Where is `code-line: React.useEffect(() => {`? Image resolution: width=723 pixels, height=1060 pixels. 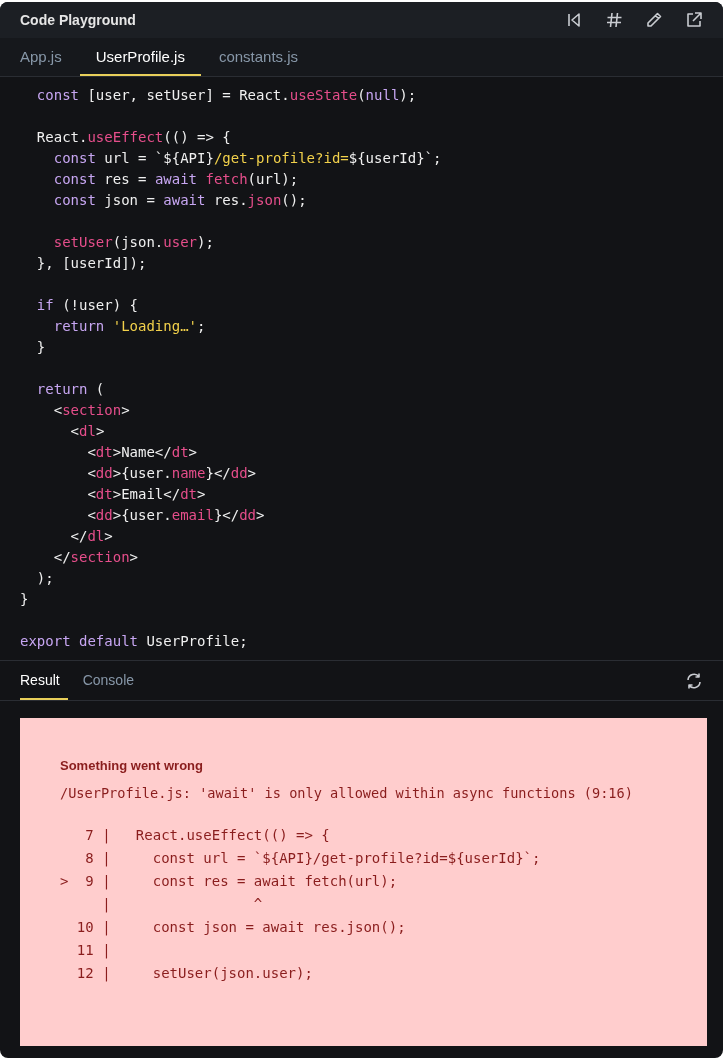 code-line: React.useEffect(() => { is located at coordinates (133, 137).